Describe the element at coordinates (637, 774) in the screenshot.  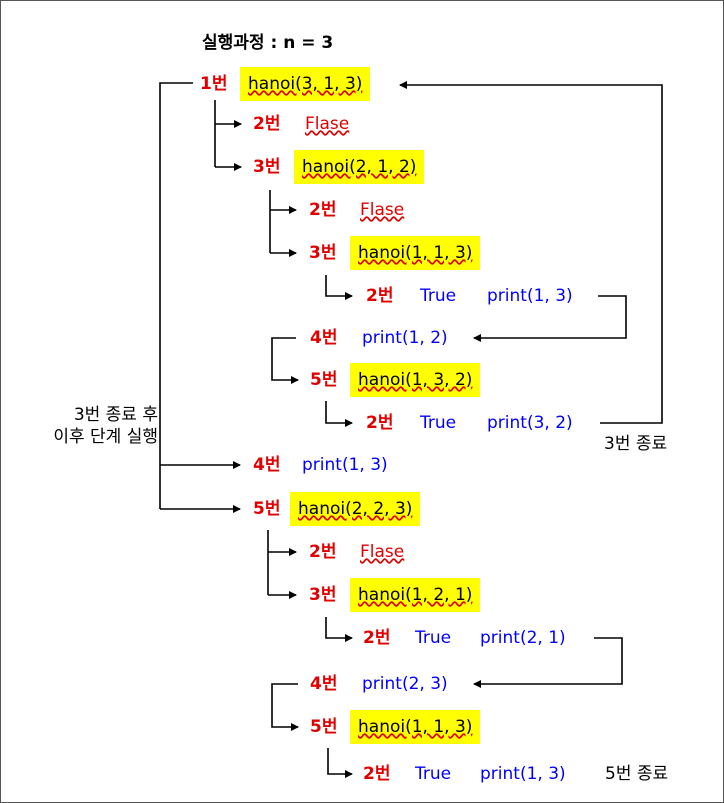
I see `end-note-5: 5번 종료` at that location.